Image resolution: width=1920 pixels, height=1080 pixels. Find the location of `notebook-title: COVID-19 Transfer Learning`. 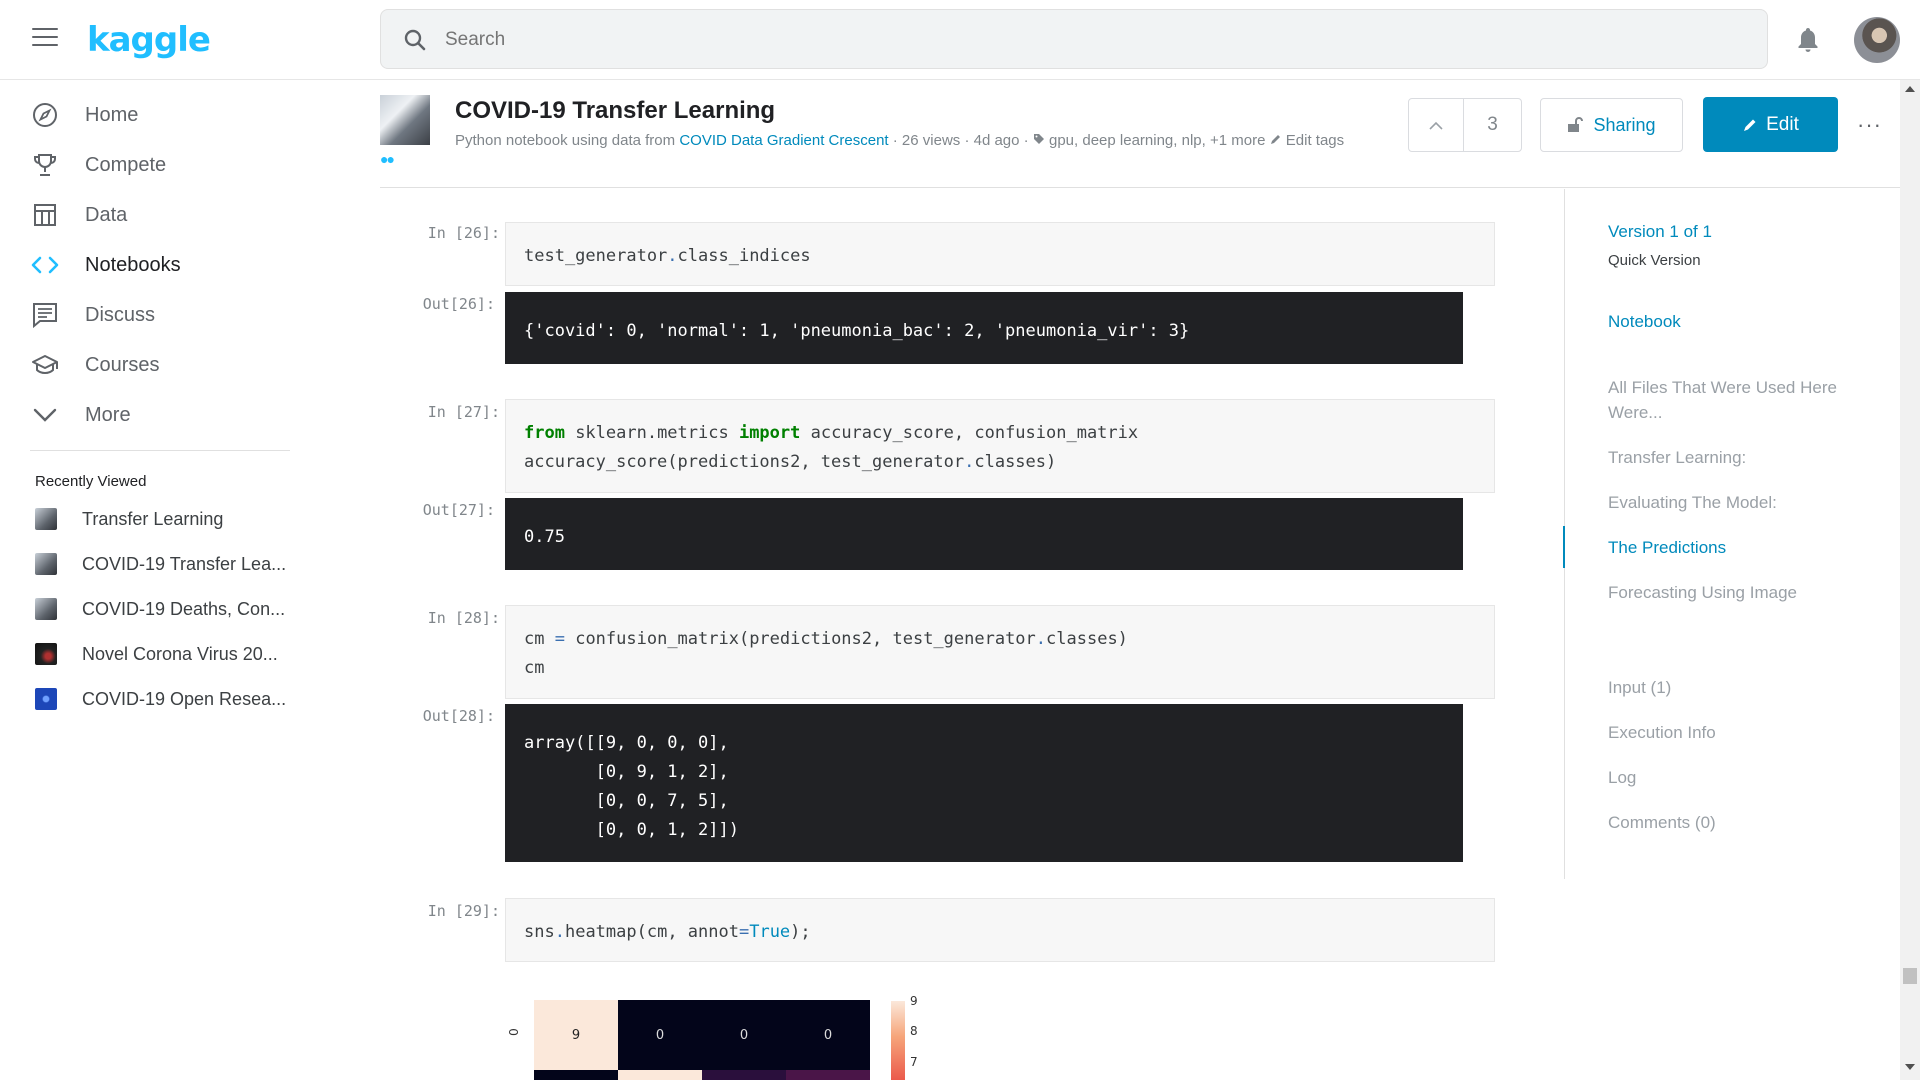

notebook-title: COVID-19 Transfer Learning is located at coordinates (615, 110).